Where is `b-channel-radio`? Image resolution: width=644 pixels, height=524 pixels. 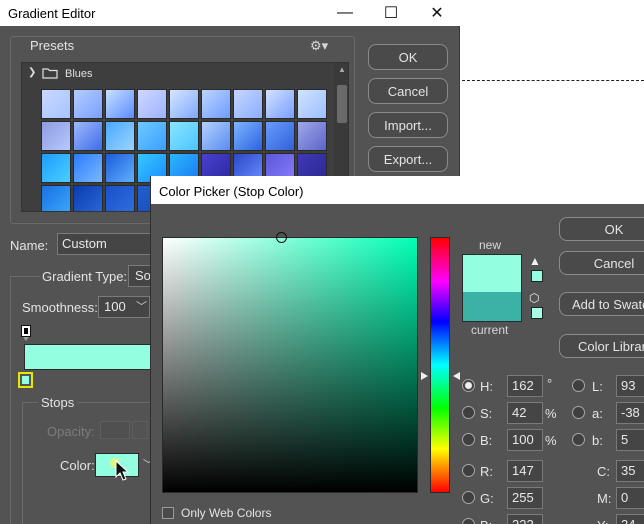 b-channel-radio is located at coordinates (578, 439).